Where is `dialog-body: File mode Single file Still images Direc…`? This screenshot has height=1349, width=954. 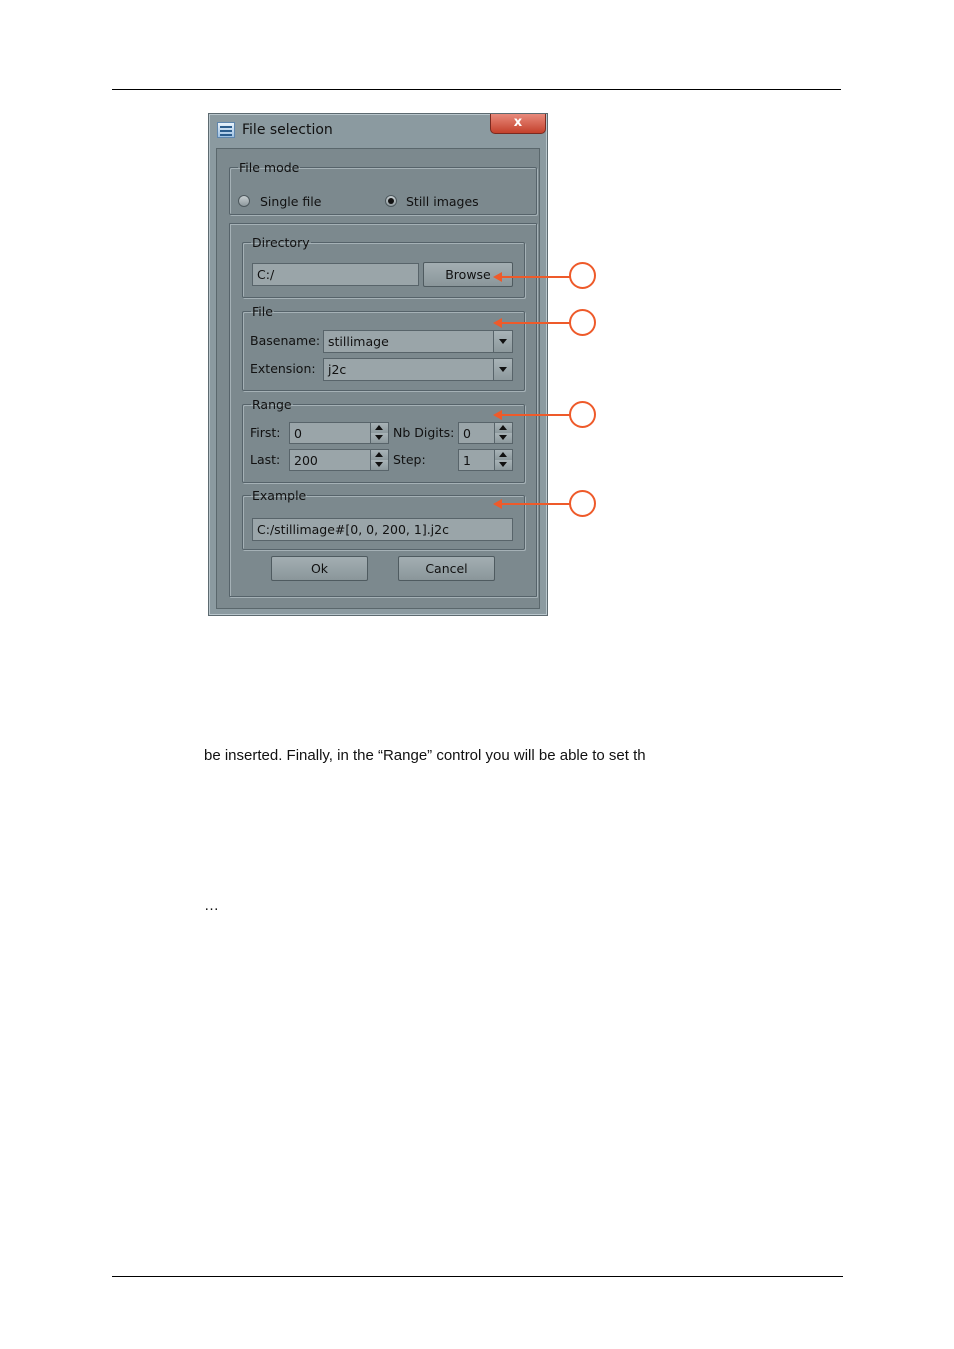
dialog-body: File mode Single file Still images Direc… is located at coordinates (378, 378).